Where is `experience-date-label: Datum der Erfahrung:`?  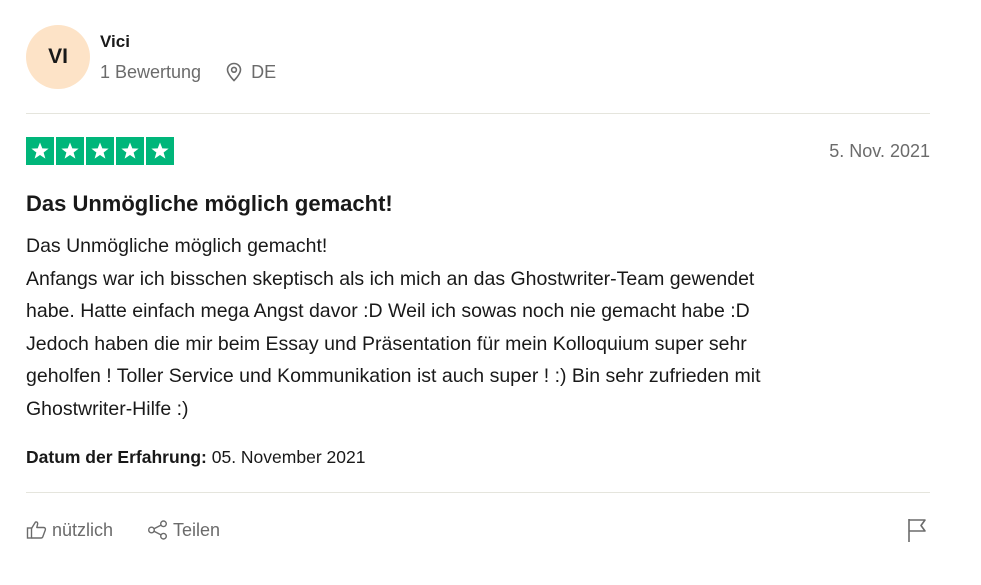
experience-date-label: Datum der Erfahrung: is located at coordinates (116, 457).